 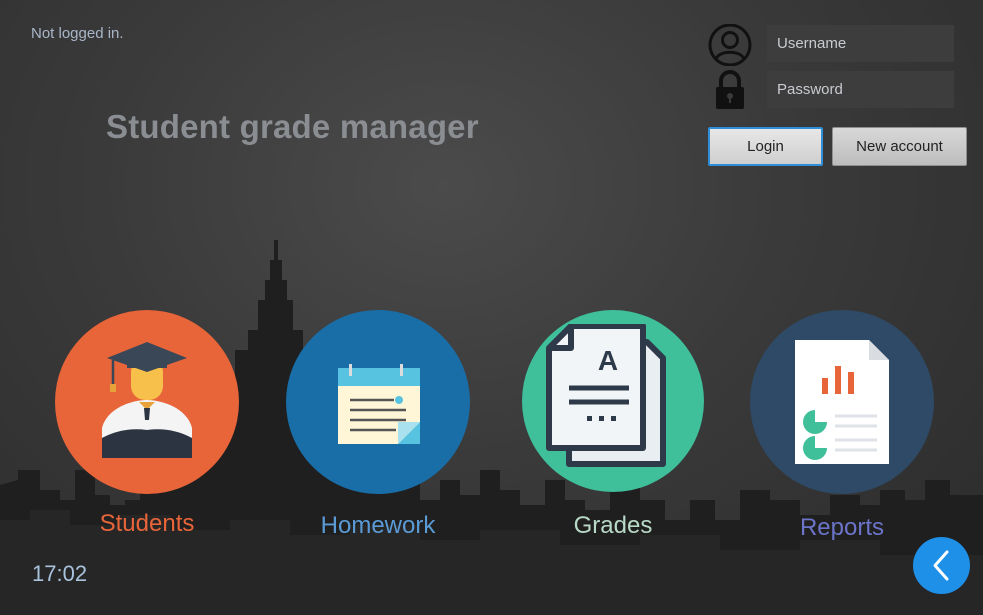 I want to click on tile-grades: A Grades, so click(x=613, y=427).